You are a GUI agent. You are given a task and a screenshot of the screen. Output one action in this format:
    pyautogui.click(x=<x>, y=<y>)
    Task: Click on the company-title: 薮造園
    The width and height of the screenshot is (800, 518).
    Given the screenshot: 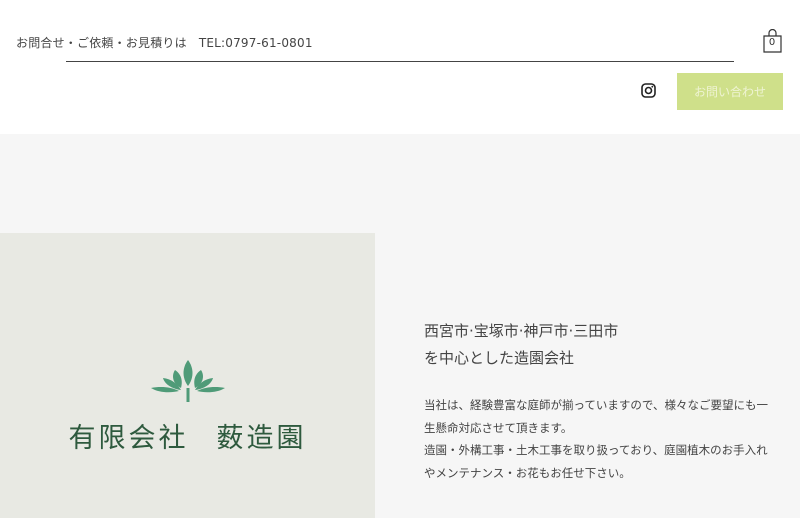 What is the action you would take?
    pyautogui.click(x=261, y=438)
    